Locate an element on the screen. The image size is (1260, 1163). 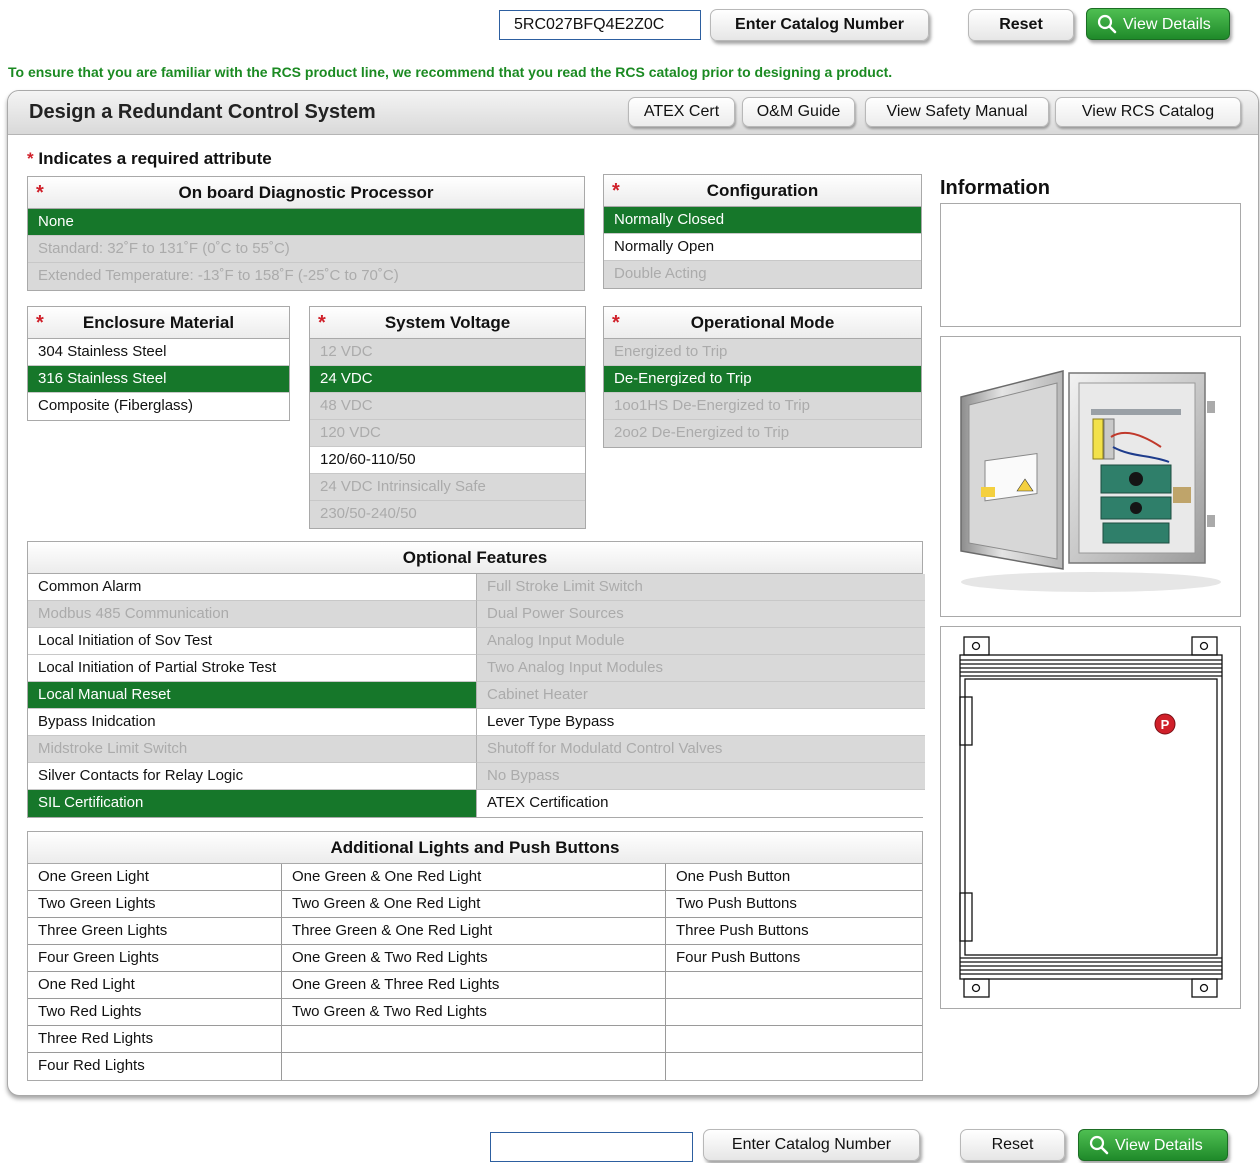
bottom-reset-button: Reset is located at coordinates (1012, 1145).